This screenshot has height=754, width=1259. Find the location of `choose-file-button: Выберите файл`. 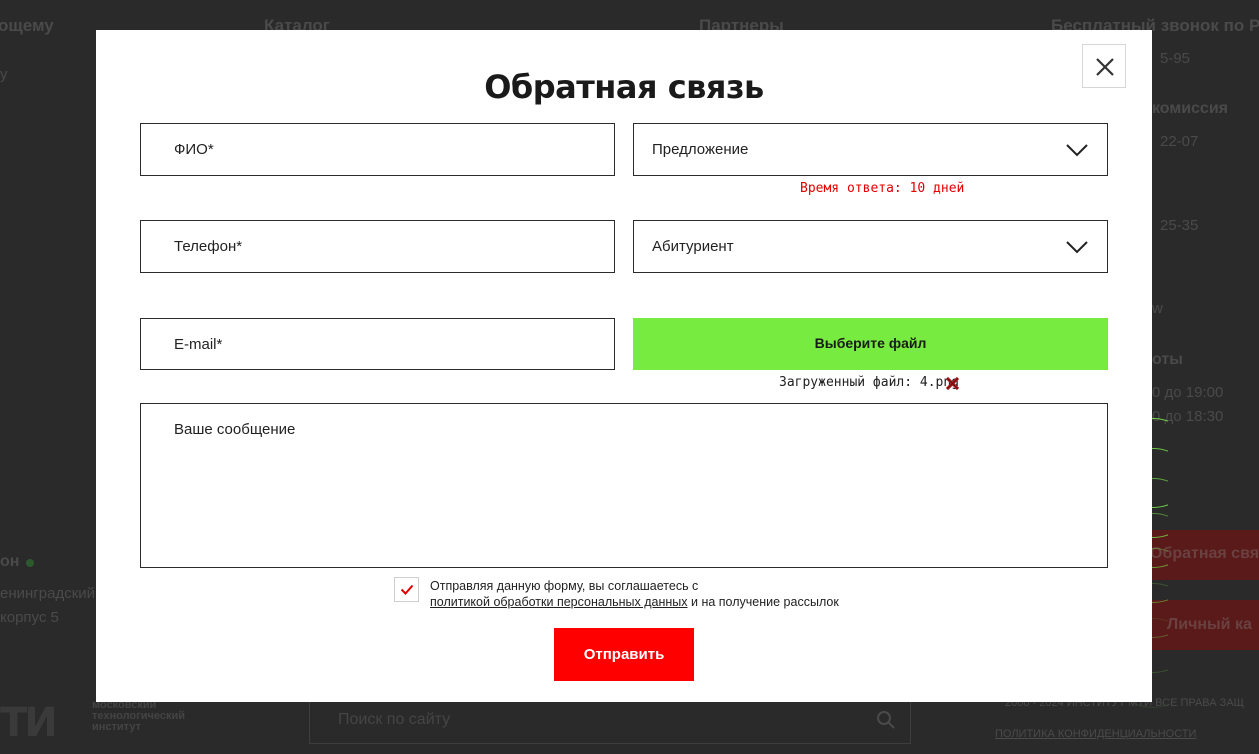

choose-file-button: Выберите файл is located at coordinates (870, 344).